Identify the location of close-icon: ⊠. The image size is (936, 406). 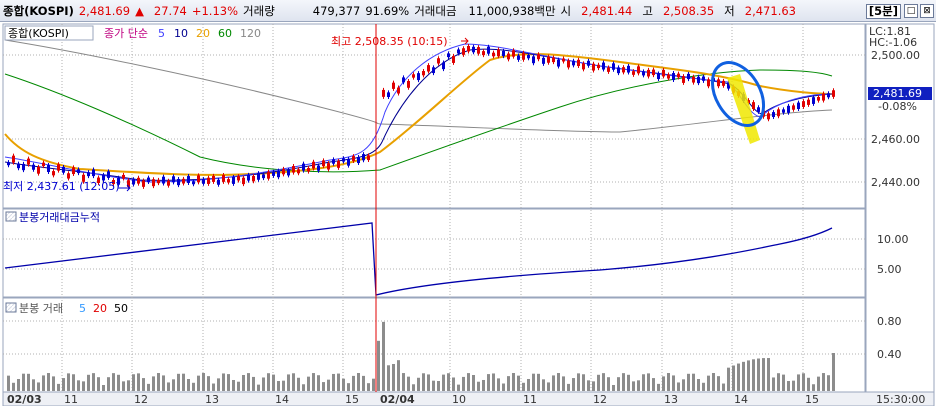
(927, 11).